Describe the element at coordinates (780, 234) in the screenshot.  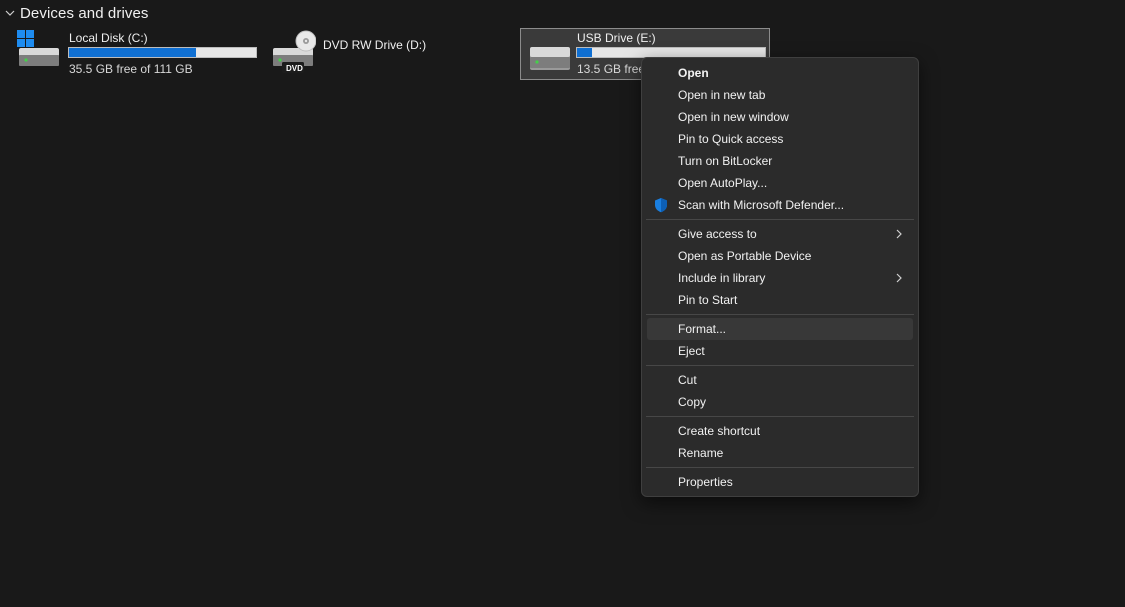
I see `menu-item-give-access-to: Give access to` at that location.